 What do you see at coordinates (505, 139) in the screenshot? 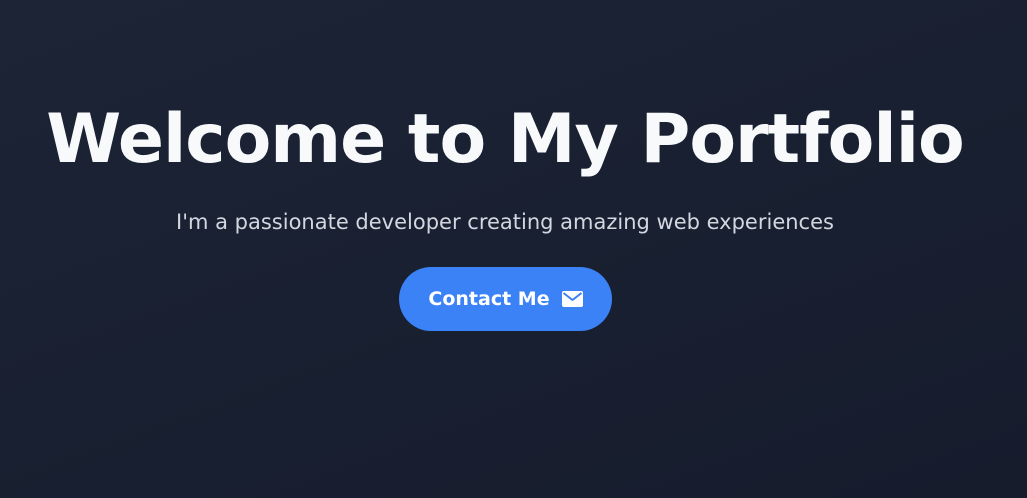
I see `hero-title: Welcome to My Portfolio` at bounding box center [505, 139].